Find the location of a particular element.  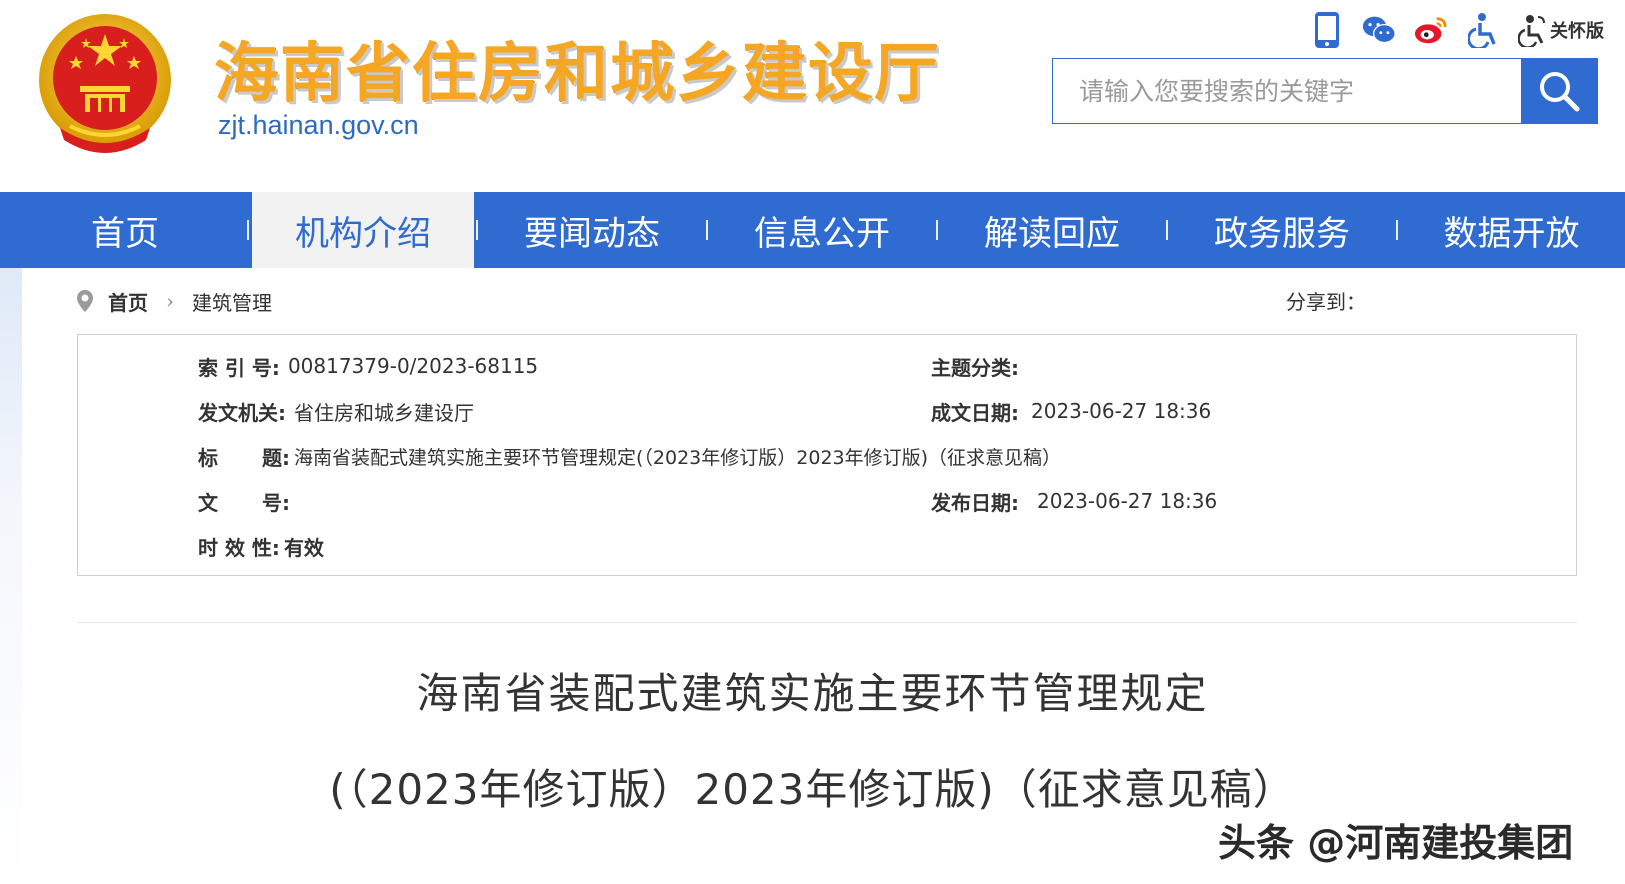

breadcrumb-current: 建筑管理 is located at coordinates (232, 301).